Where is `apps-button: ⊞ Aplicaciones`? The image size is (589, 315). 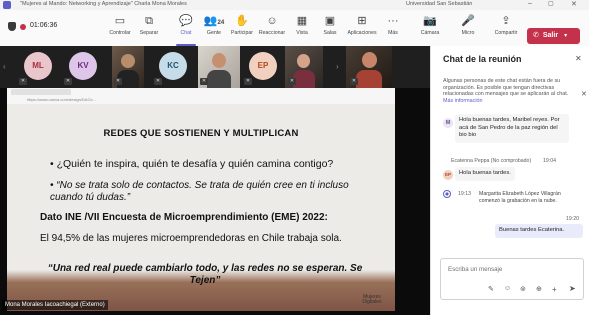 apps-button: ⊞ Aplicaciones is located at coordinates (361, 28).